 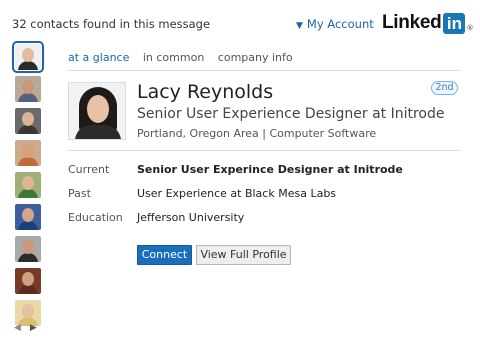 I want to click on caret-down-icon: ▼, so click(x=299, y=26).